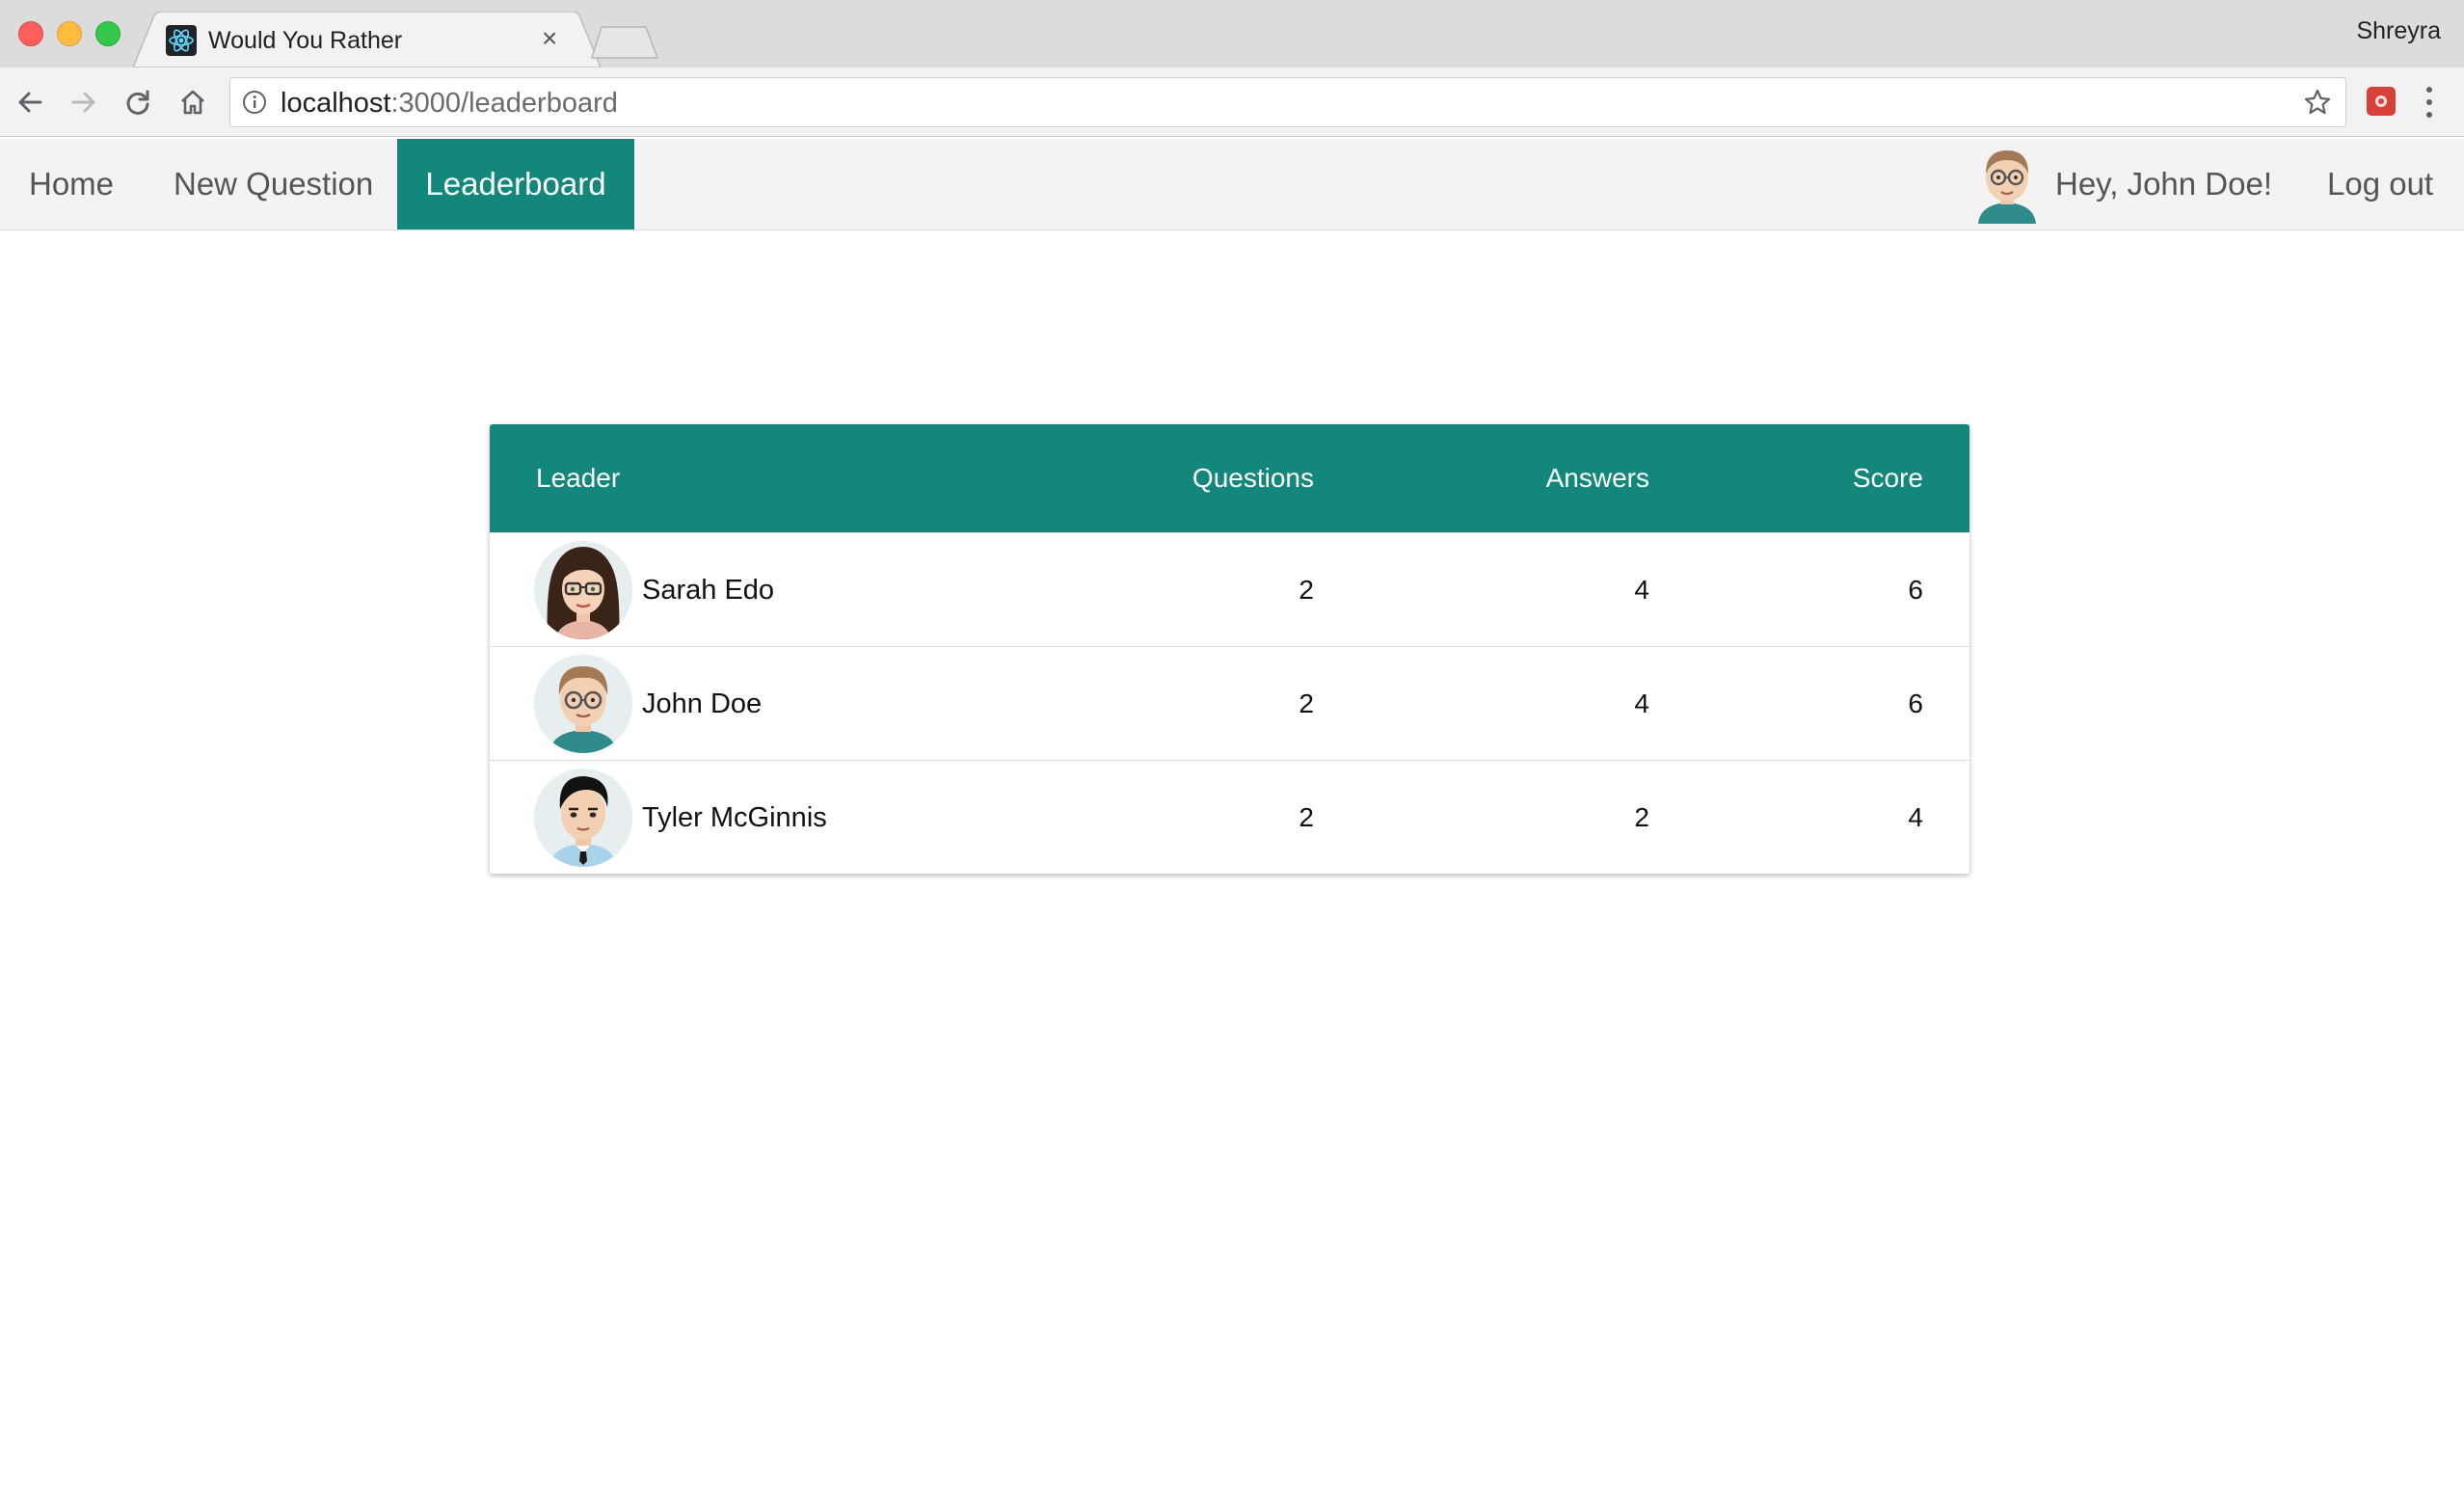  Describe the element at coordinates (108, 33) in the screenshot. I see `zoom-window-button` at that location.